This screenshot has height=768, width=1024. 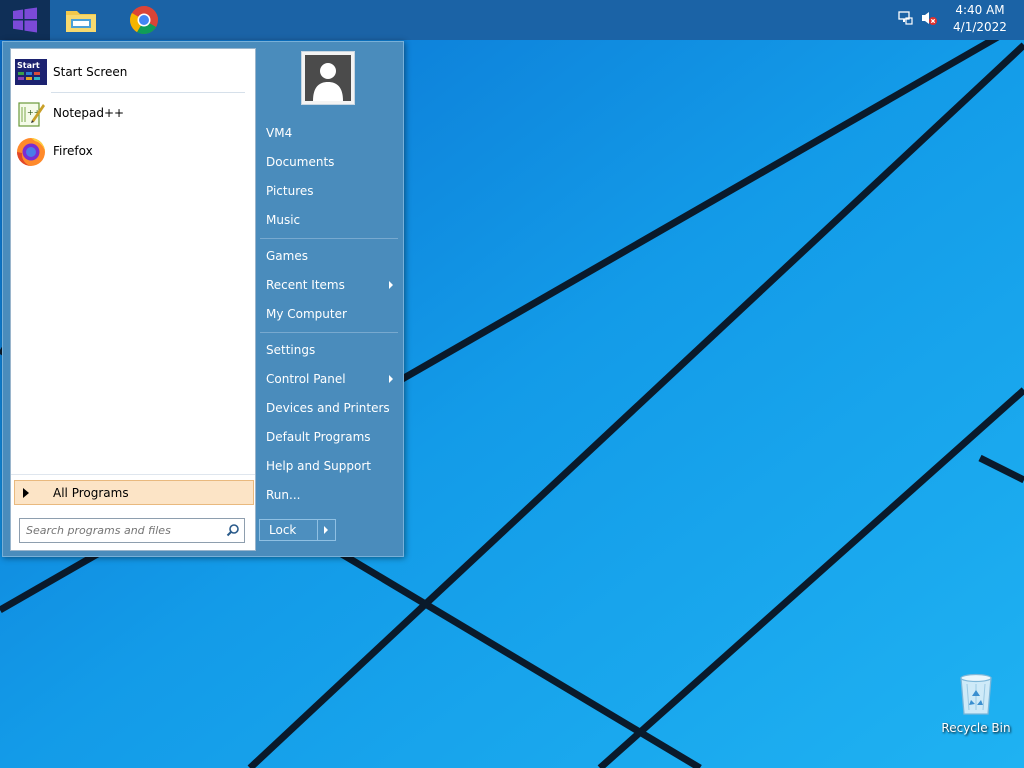 I want to click on lock-label: Lock, so click(x=283, y=530).